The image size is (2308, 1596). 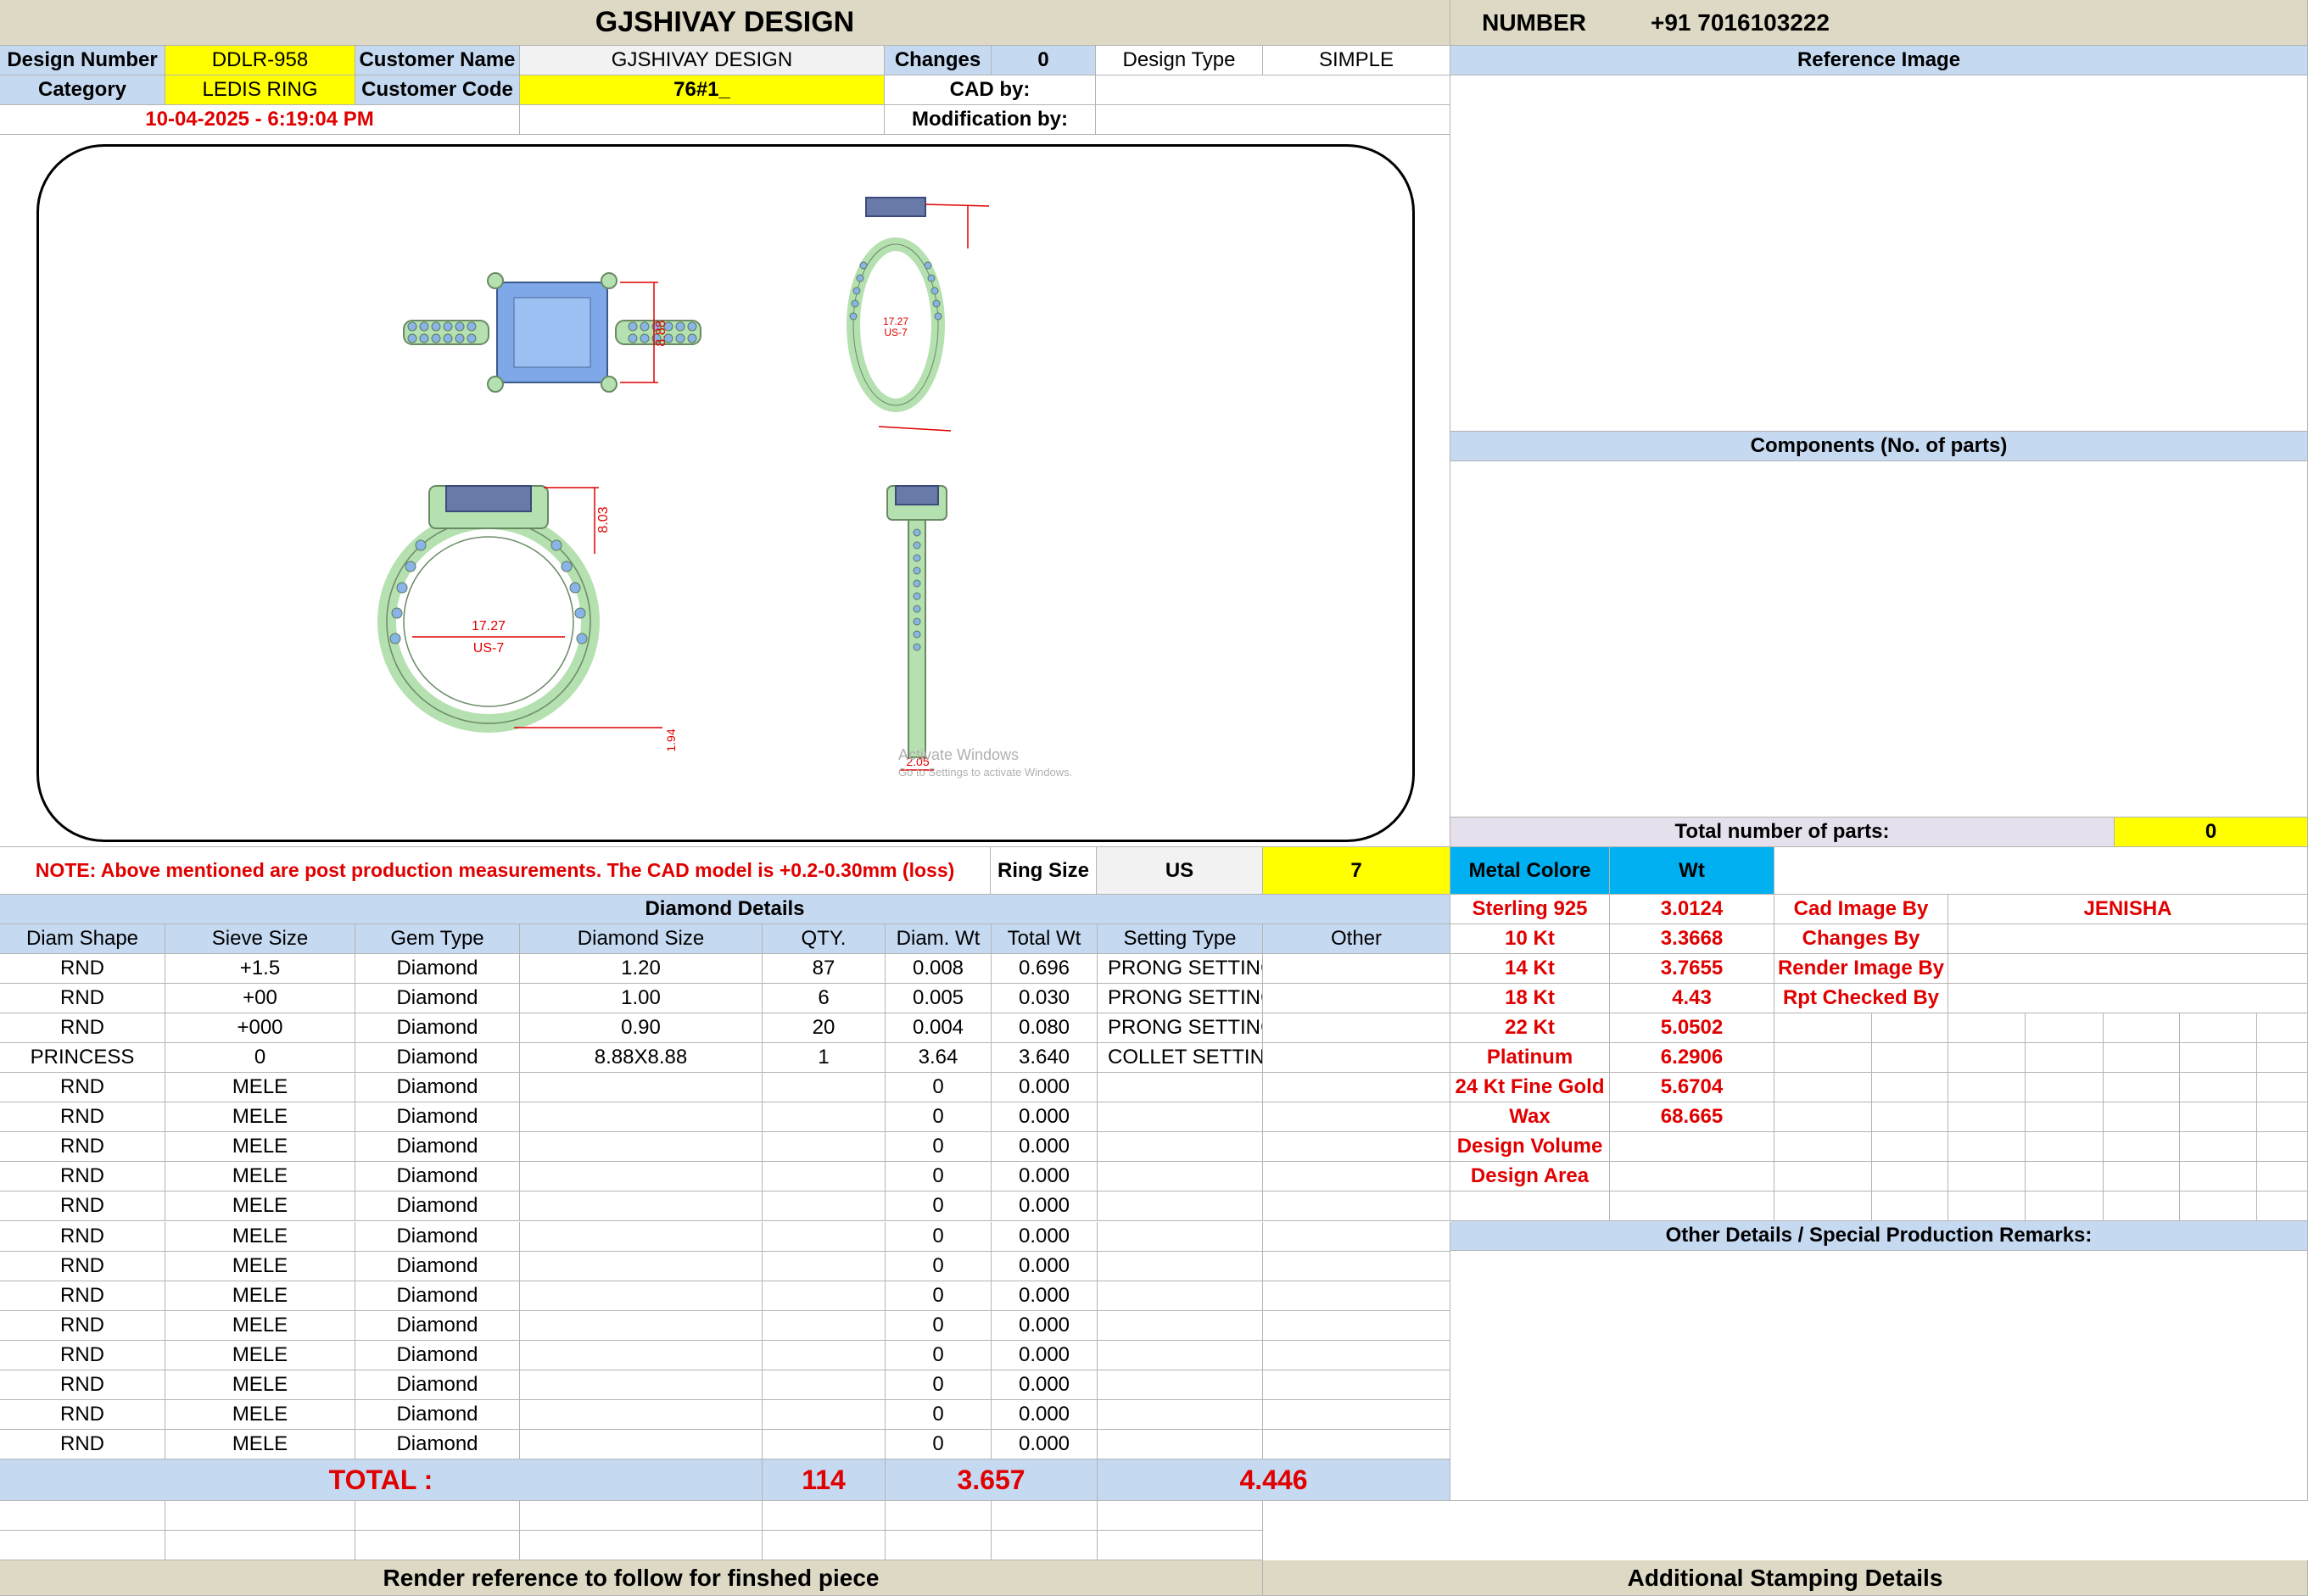 What do you see at coordinates (2128, 969) in the screenshot?
I see `render-image-by-value` at bounding box center [2128, 969].